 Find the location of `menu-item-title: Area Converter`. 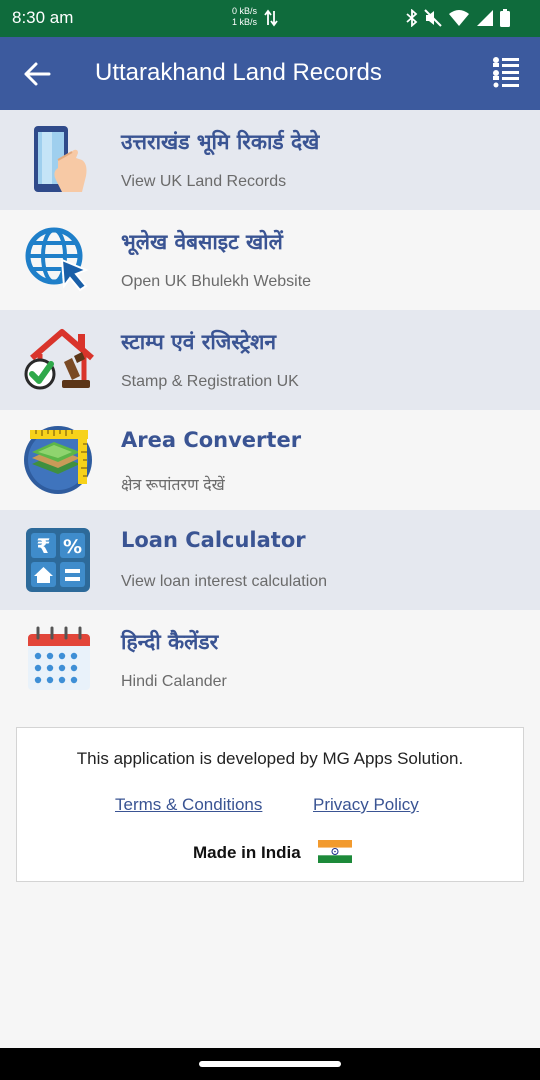

menu-item-title: Area Converter is located at coordinates (211, 440).